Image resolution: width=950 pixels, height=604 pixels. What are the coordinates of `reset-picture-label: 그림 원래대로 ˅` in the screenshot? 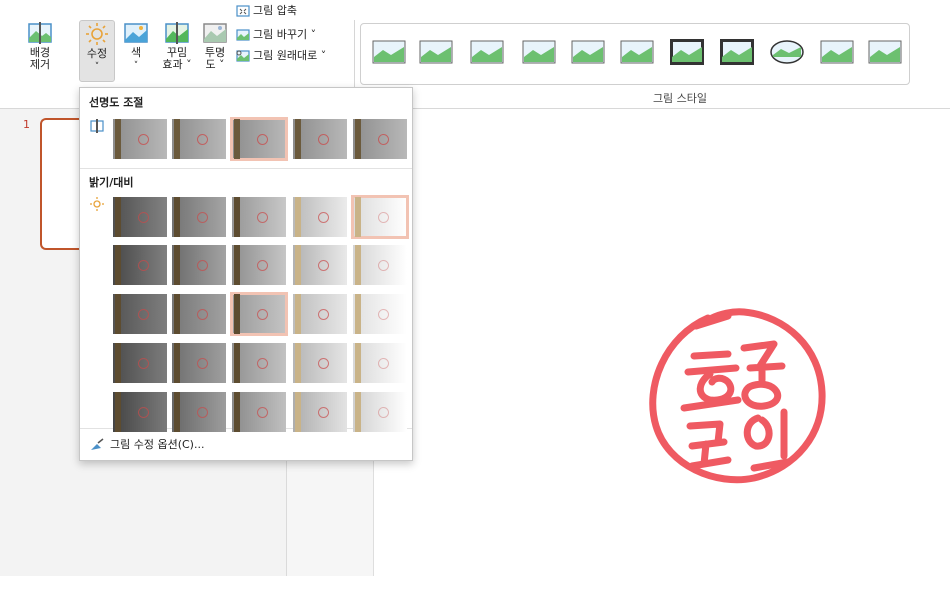 It's located at (290, 55).